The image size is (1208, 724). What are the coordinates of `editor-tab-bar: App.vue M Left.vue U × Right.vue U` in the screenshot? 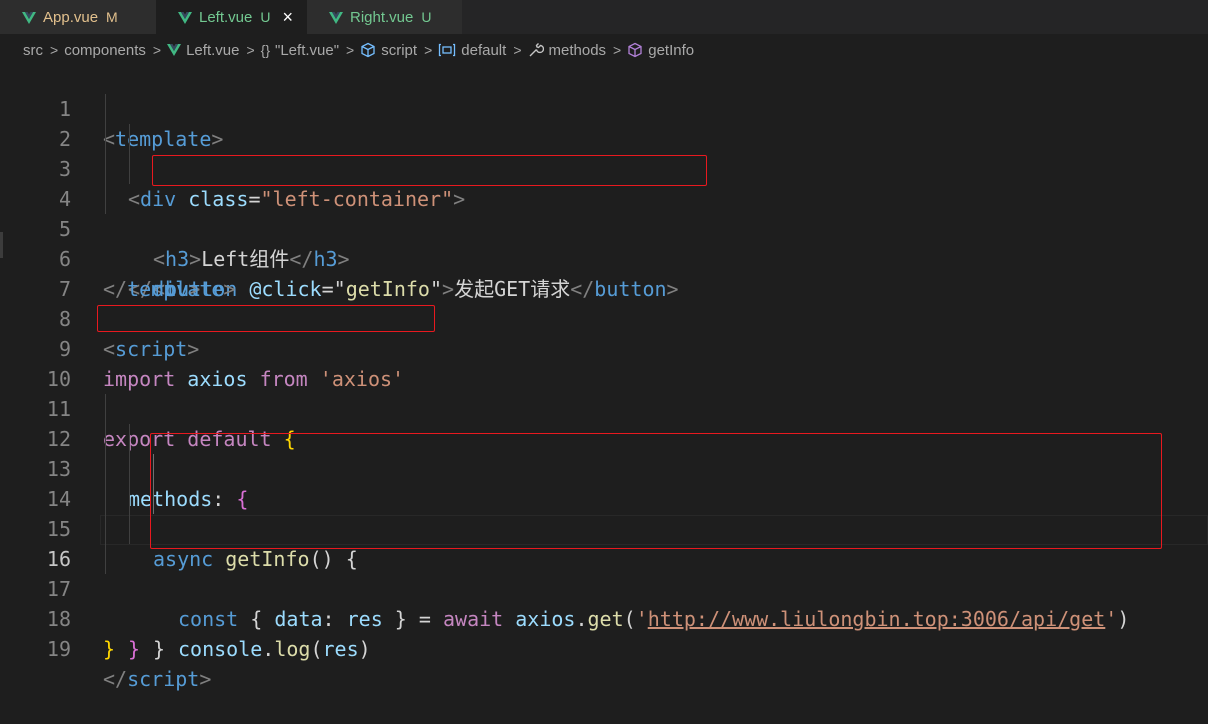 It's located at (604, 17).